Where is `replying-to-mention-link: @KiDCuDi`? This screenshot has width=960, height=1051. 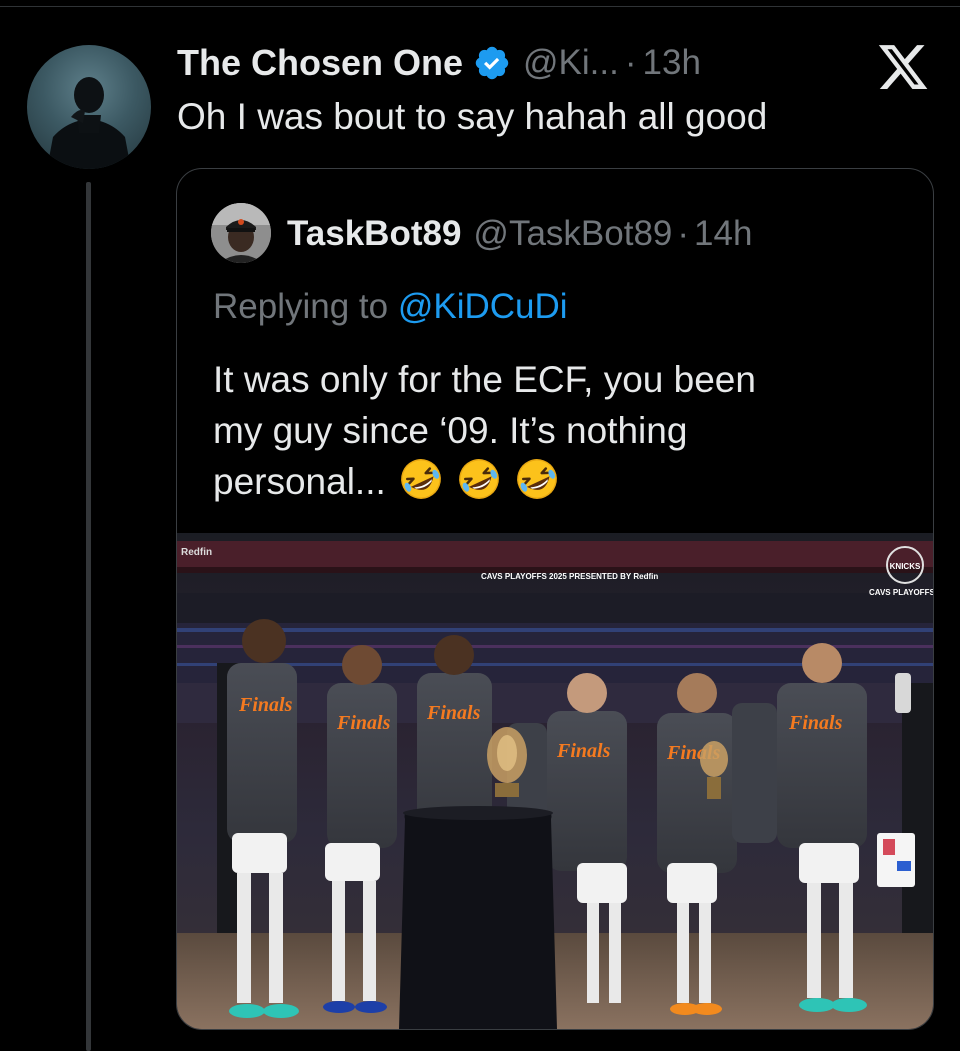 replying-to-mention-link: @KiDCuDi is located at coordinates (483, 306).